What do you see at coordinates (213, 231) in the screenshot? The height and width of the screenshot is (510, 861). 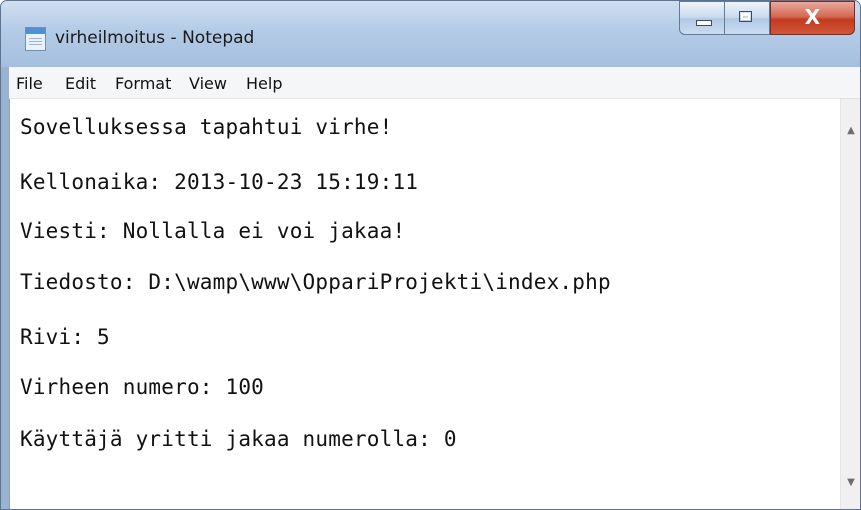 I see `text-line: Viesti: Nollalla ei voi jakaa!` at bounding box center [213, 231].